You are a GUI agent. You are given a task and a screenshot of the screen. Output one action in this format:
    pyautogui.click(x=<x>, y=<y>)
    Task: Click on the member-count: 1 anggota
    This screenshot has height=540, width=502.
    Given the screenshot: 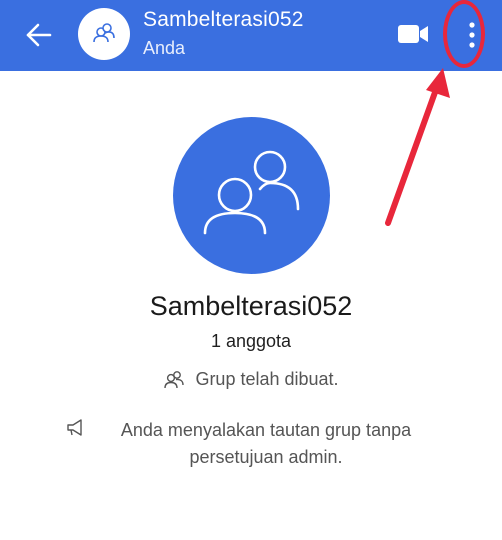 What is the action you would take?
    pyautogui.click(x=251, y=341)
    